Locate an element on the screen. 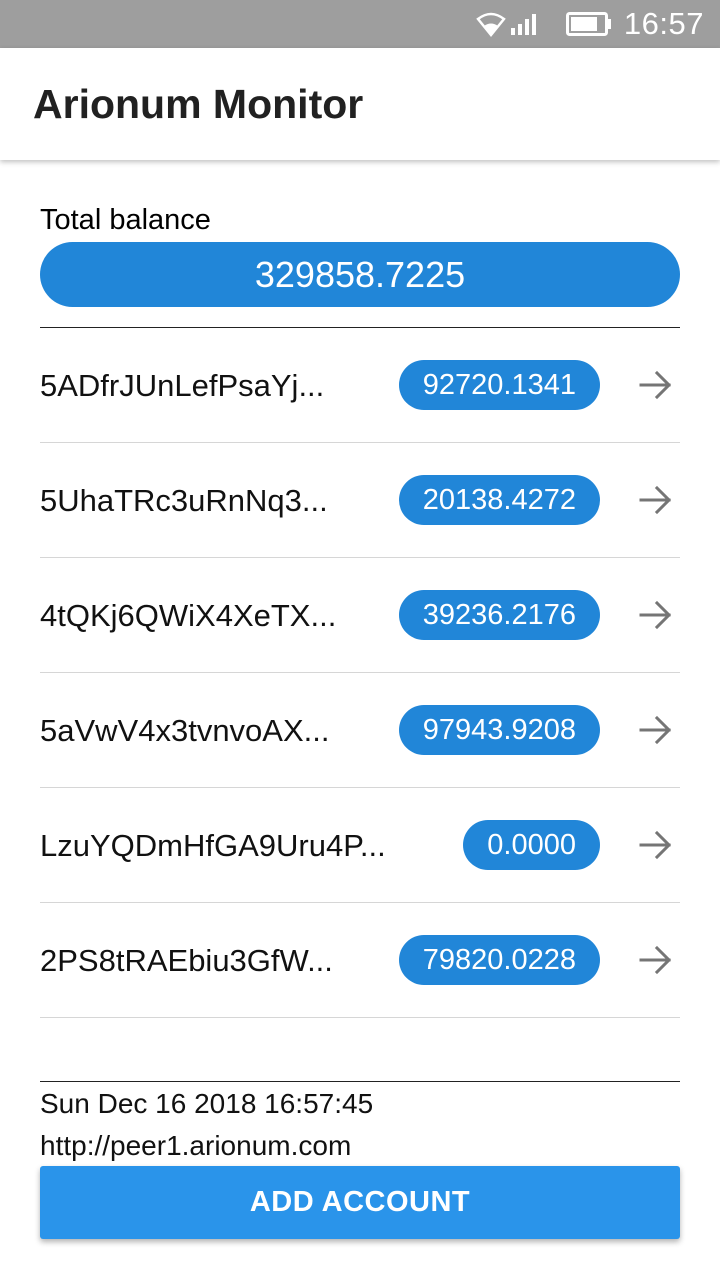 This screenshot has width=720, height=1280. total-balance-value: 329858.7225 is located at coordinates (360, 274).